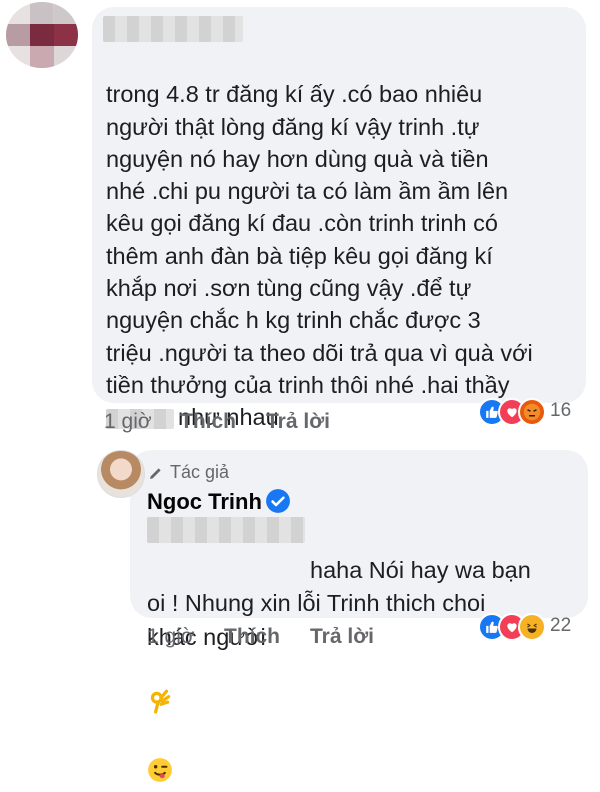  What do you see at coordinates (155, 473) in the screenshot?
I see `pencil-icon` at bounding box center [155, 473].